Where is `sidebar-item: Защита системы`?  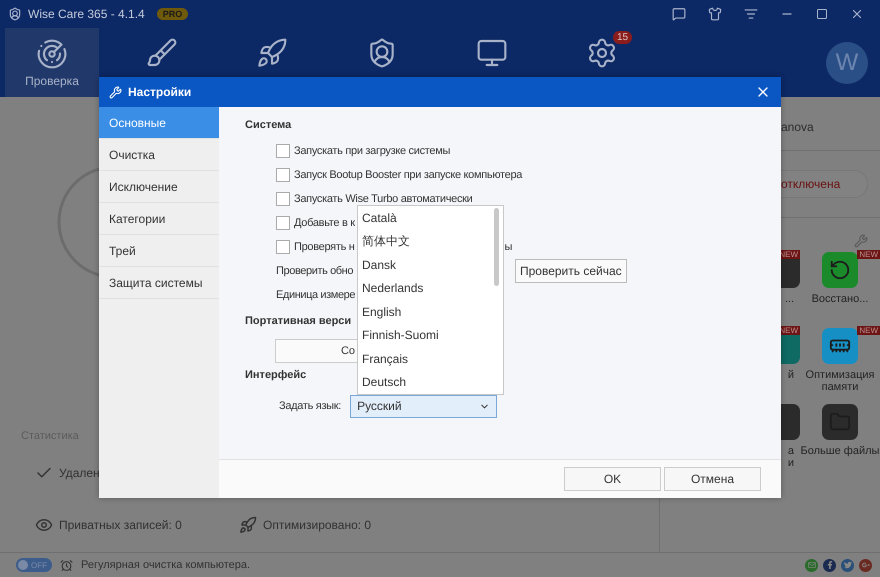 sidebar-item: Защита системы is located at coordinates (159, 283).